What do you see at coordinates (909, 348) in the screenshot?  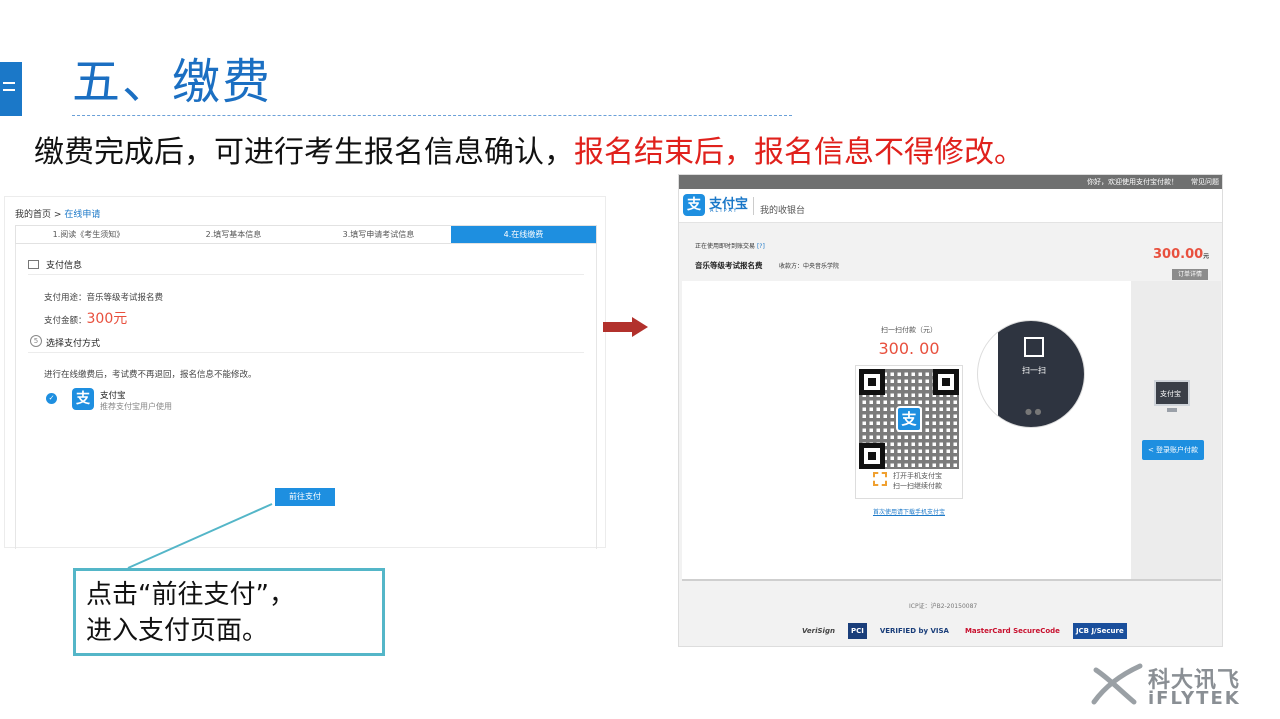 I see `scan-amount: 300. 00` at bounding box center [909, 348].